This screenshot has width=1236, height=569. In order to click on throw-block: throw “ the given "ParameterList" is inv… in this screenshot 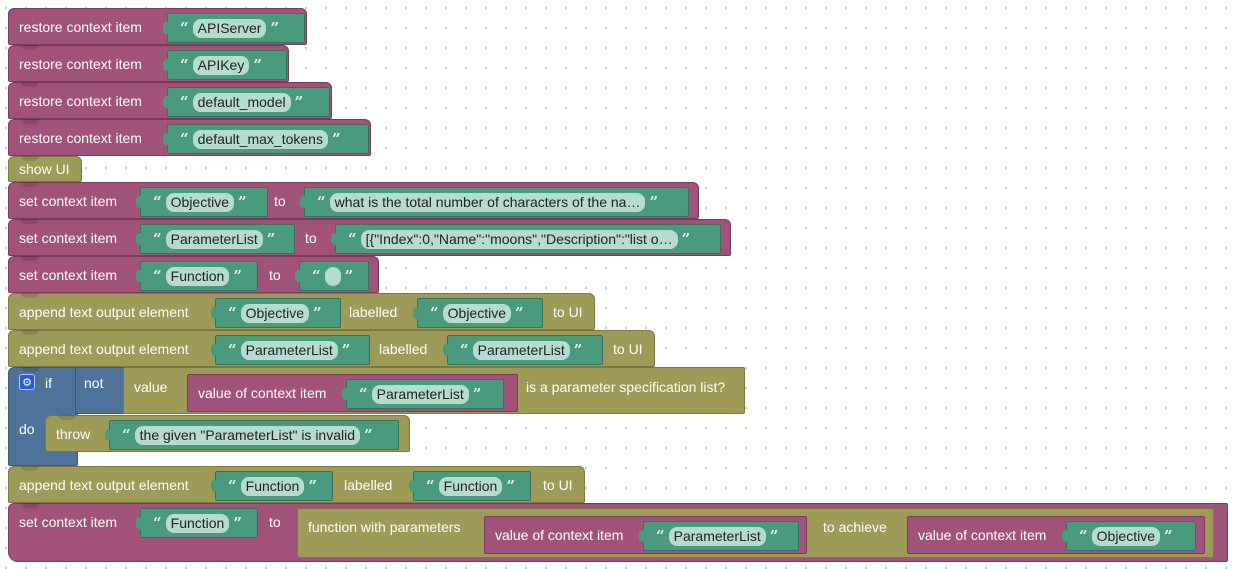, I will do `click(227, 433)`.